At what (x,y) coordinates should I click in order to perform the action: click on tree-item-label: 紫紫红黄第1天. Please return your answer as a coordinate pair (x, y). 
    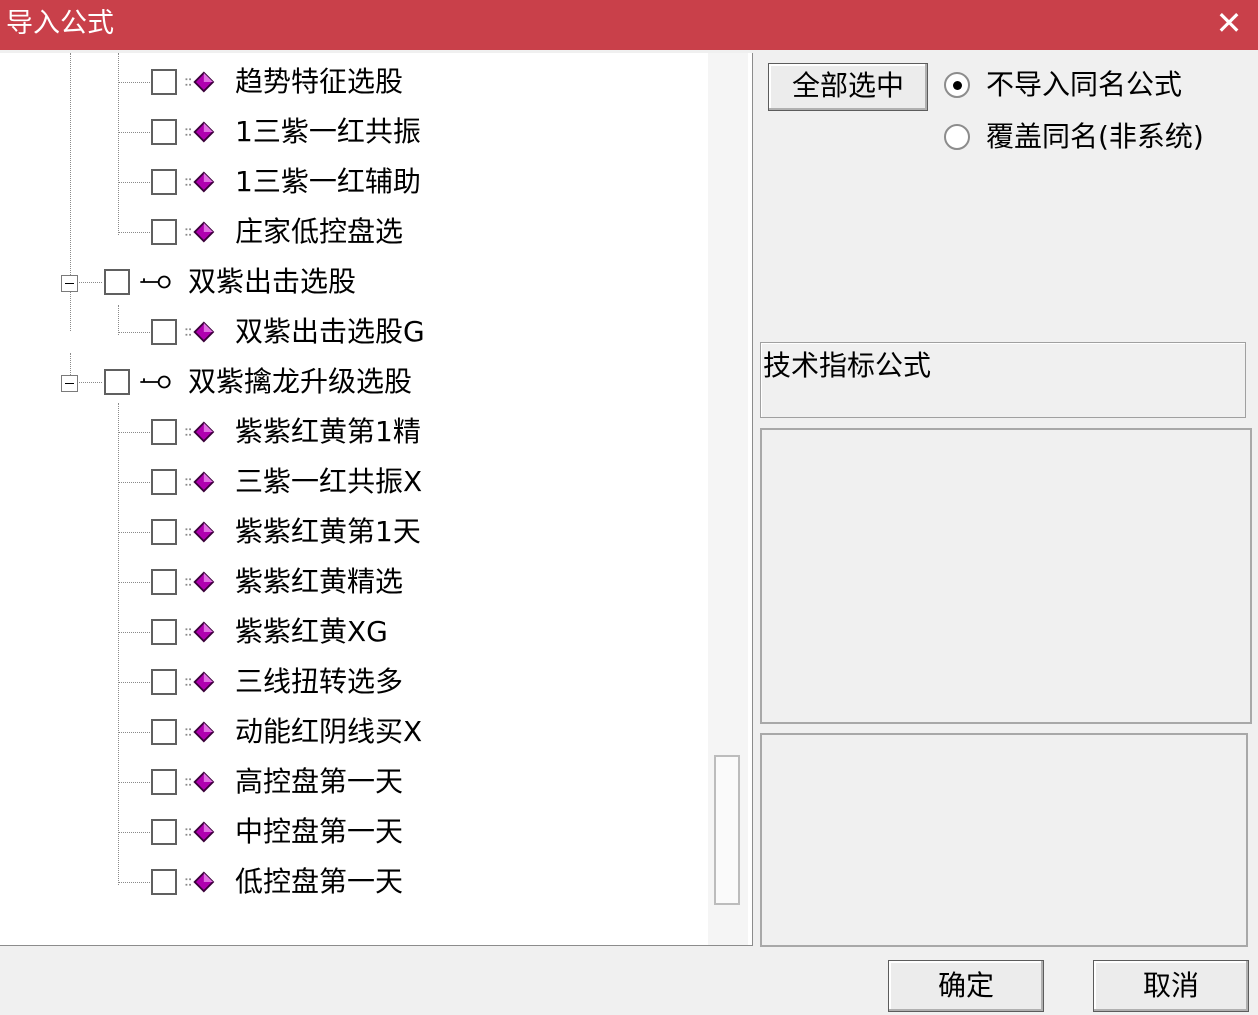
    Looking at the image, I should click on (328, 531).